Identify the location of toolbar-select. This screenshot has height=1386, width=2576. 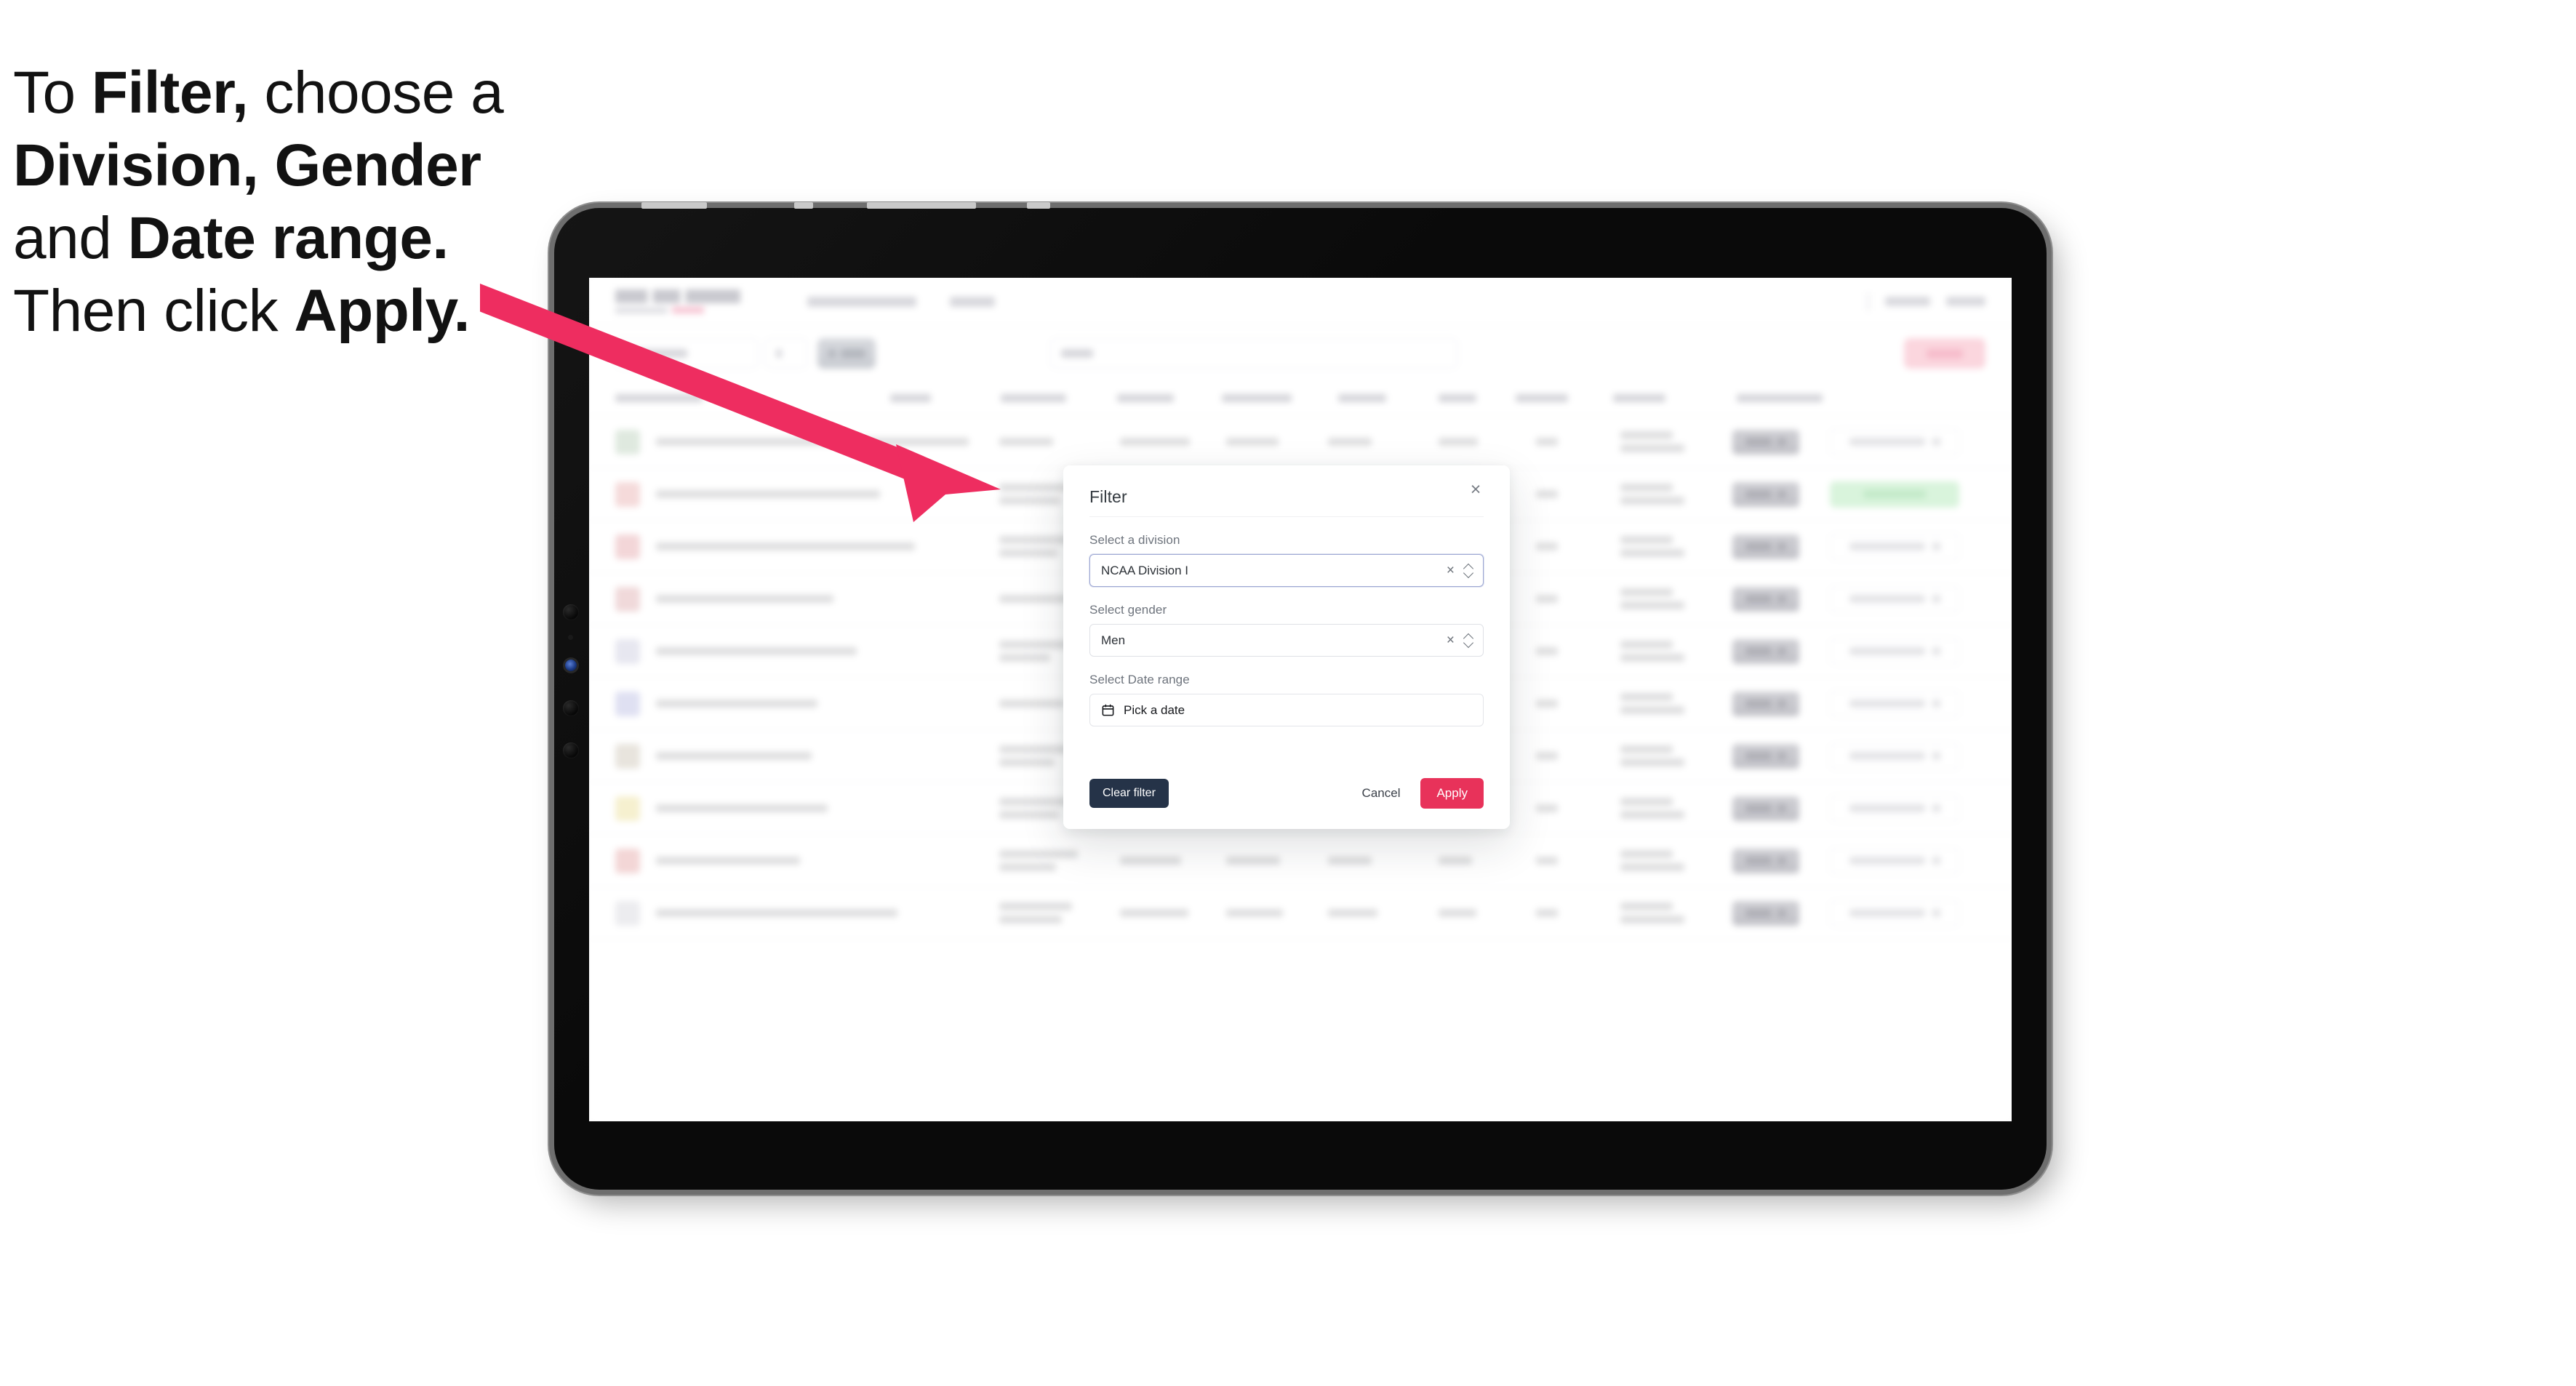
(686, 354).